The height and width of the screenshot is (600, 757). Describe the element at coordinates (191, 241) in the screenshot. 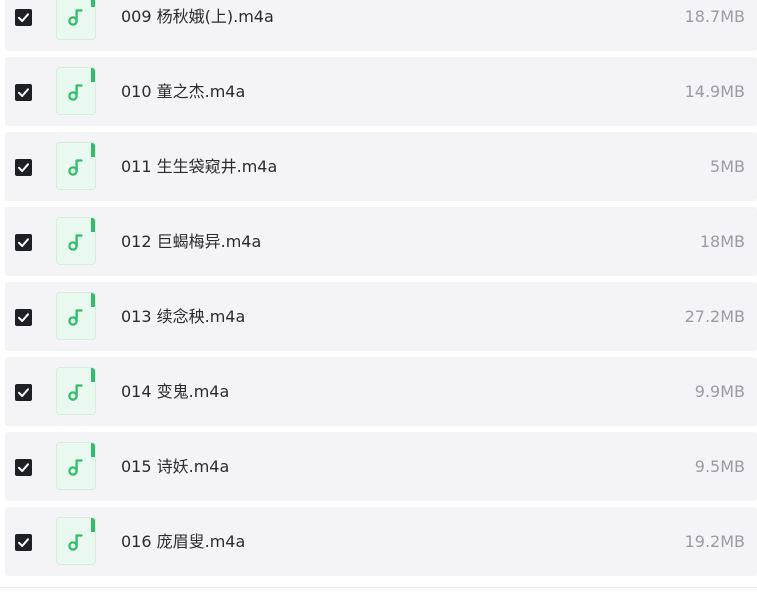

I see `file-name: 012 巨蝎梅异.m4a` at that location.